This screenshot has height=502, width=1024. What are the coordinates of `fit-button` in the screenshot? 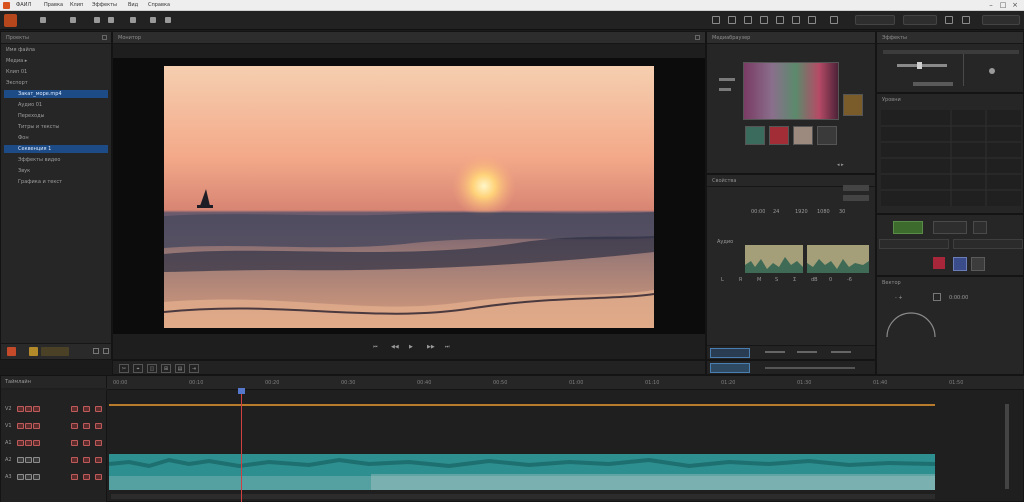 It's located at (730, 368).